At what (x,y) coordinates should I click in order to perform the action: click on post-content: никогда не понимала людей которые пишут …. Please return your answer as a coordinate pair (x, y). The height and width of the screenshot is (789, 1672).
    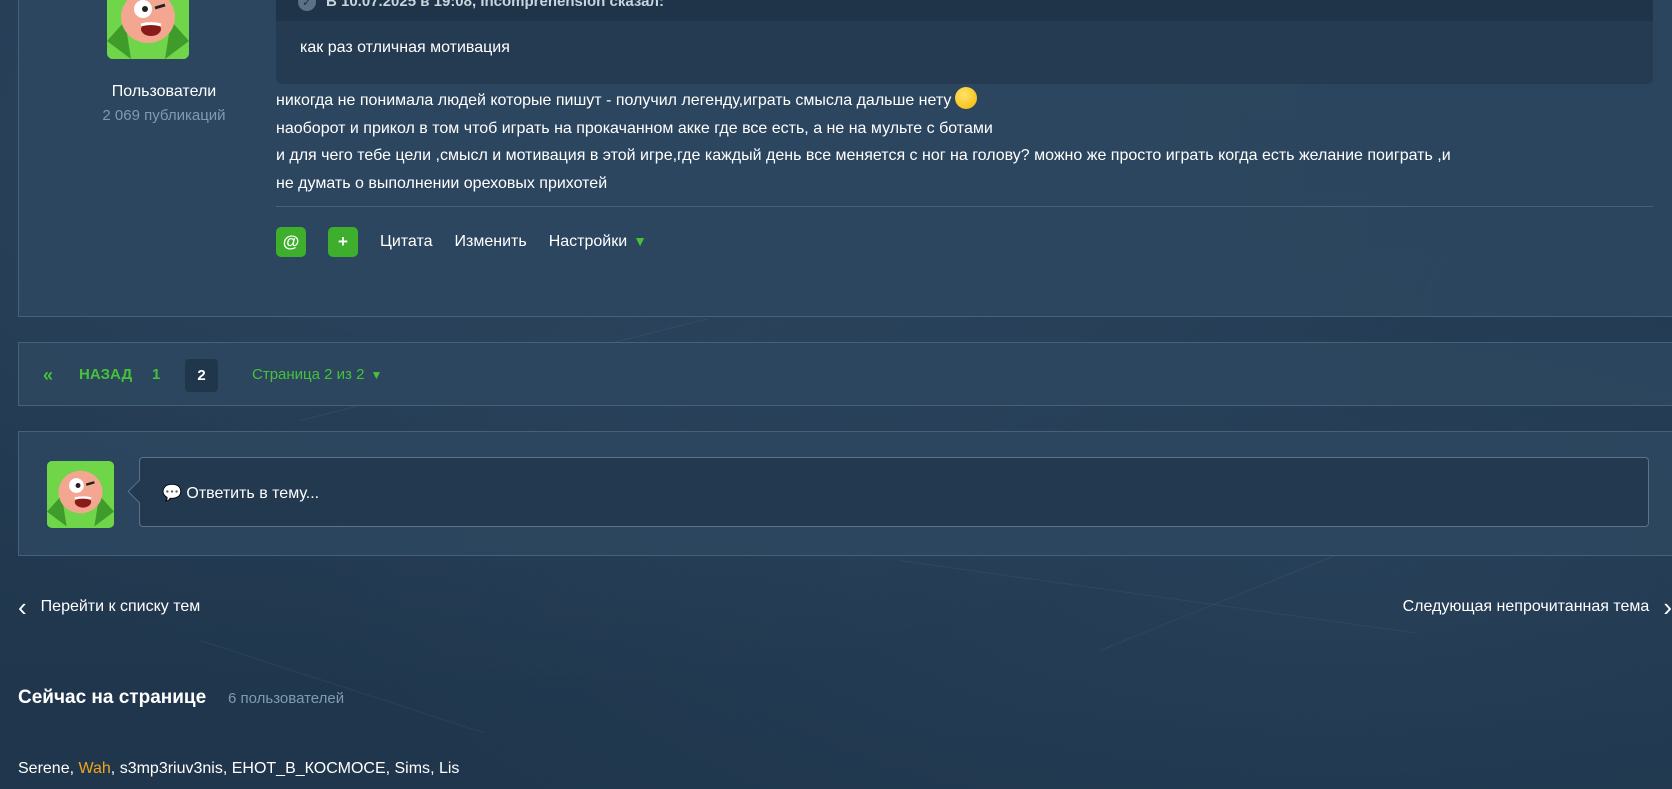
    Looking at the image, I should click on (961, 142).